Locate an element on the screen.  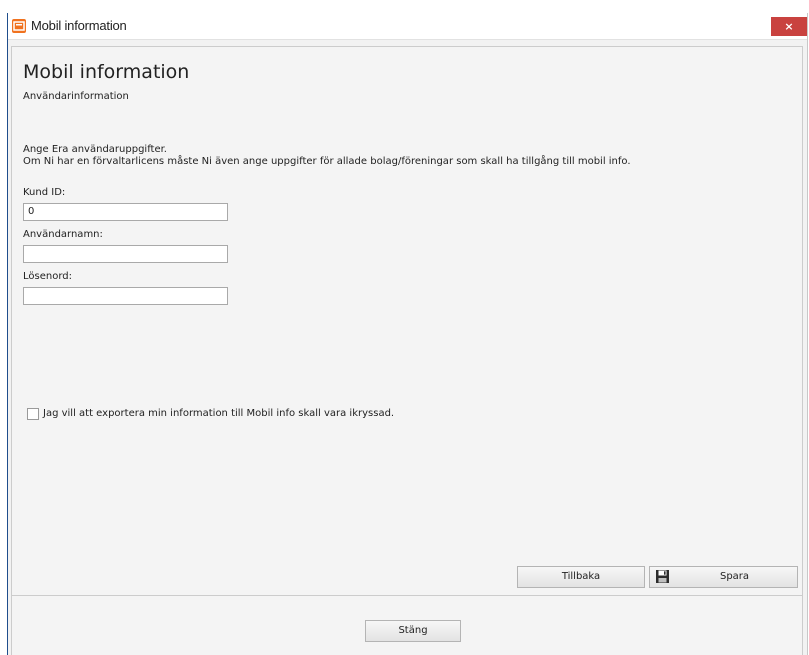
customer-id-input: 0 is located at coordinates (125, 212).